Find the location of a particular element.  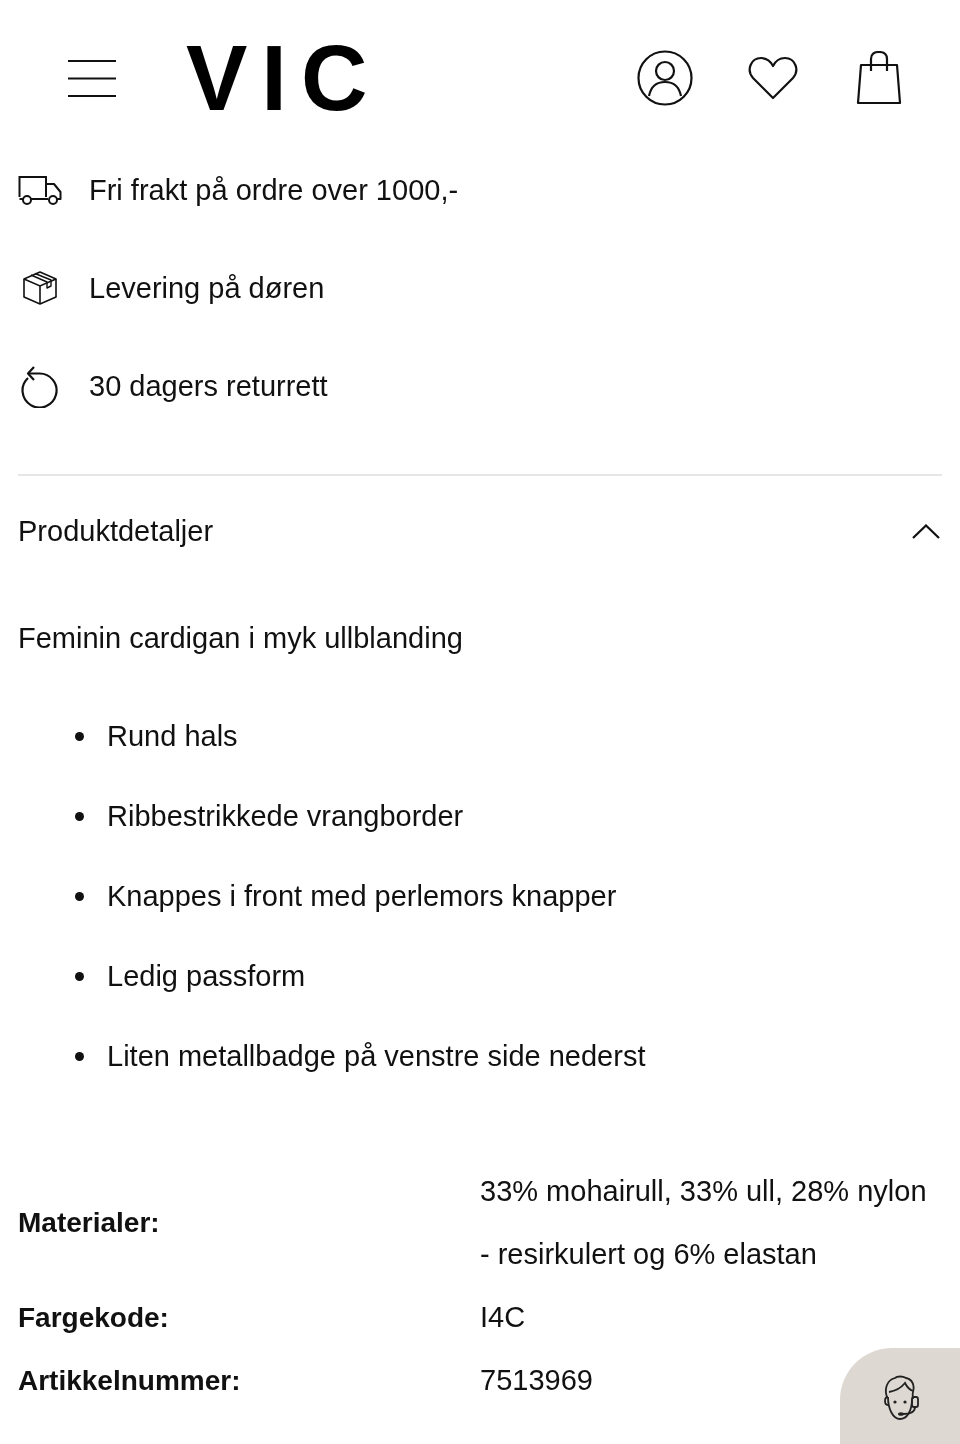

menu-icon is located at coordinates (92, 78).